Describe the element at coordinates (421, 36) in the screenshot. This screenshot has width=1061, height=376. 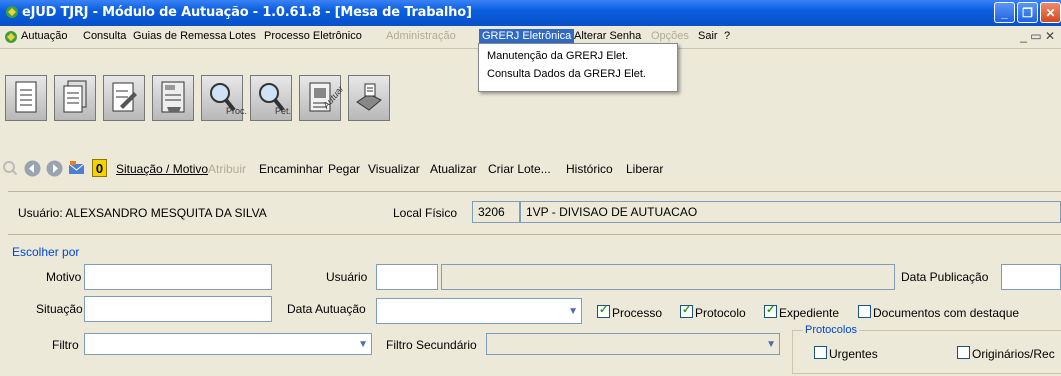
I see `menu-administracao: Administração` at that location.